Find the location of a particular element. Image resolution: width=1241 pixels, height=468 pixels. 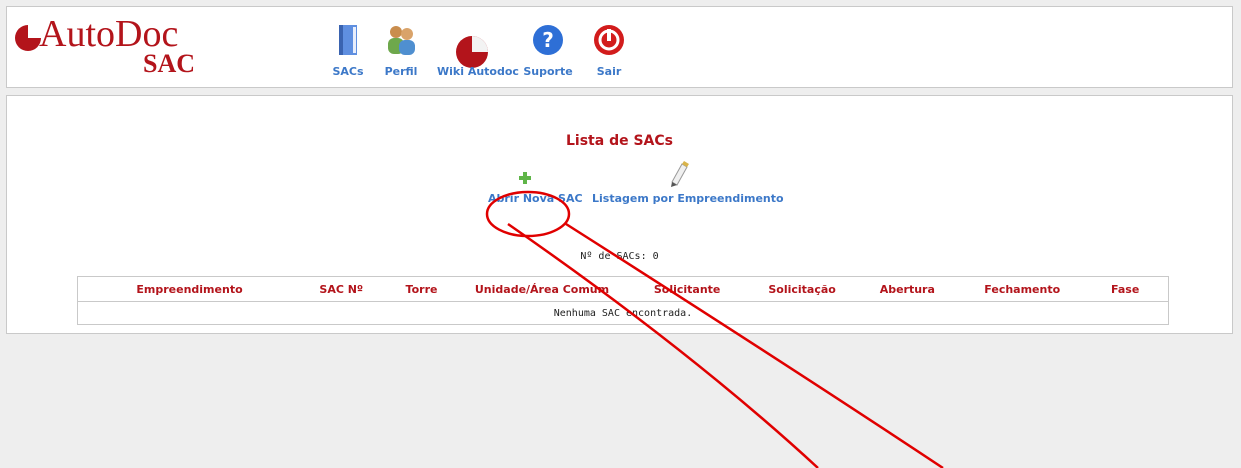

edit-pencil-icon is located at coordinates (680, 174).